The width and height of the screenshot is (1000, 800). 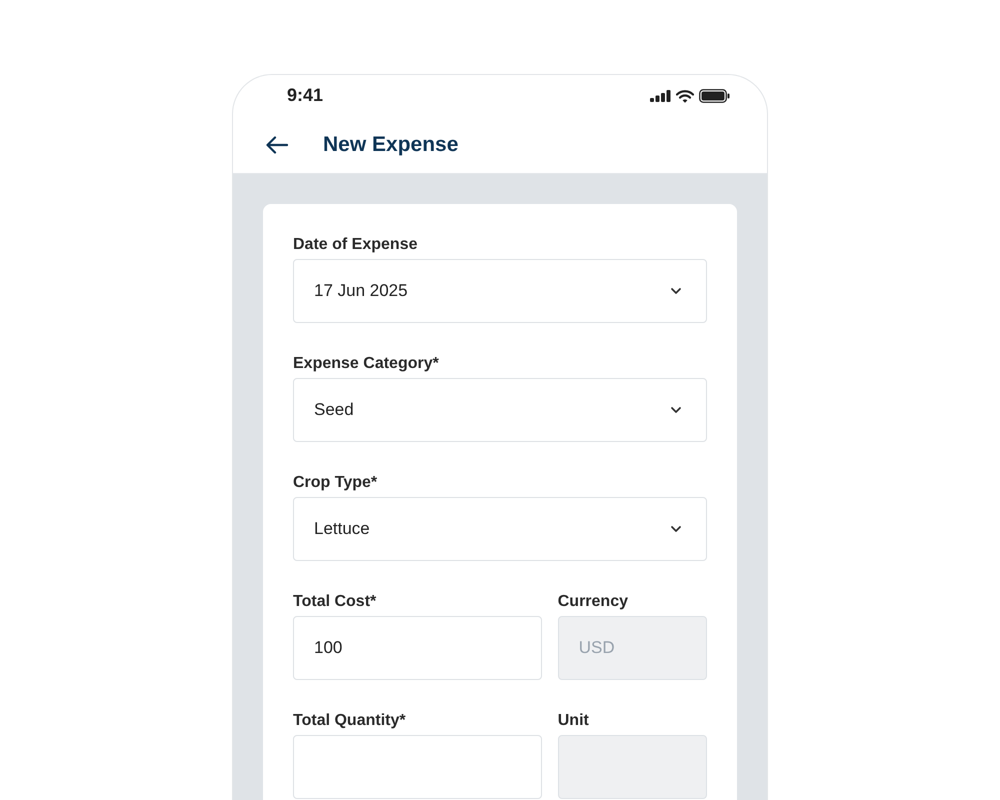 I want to click on dropdown-field: Lettuce, so click(x=500, y=529).